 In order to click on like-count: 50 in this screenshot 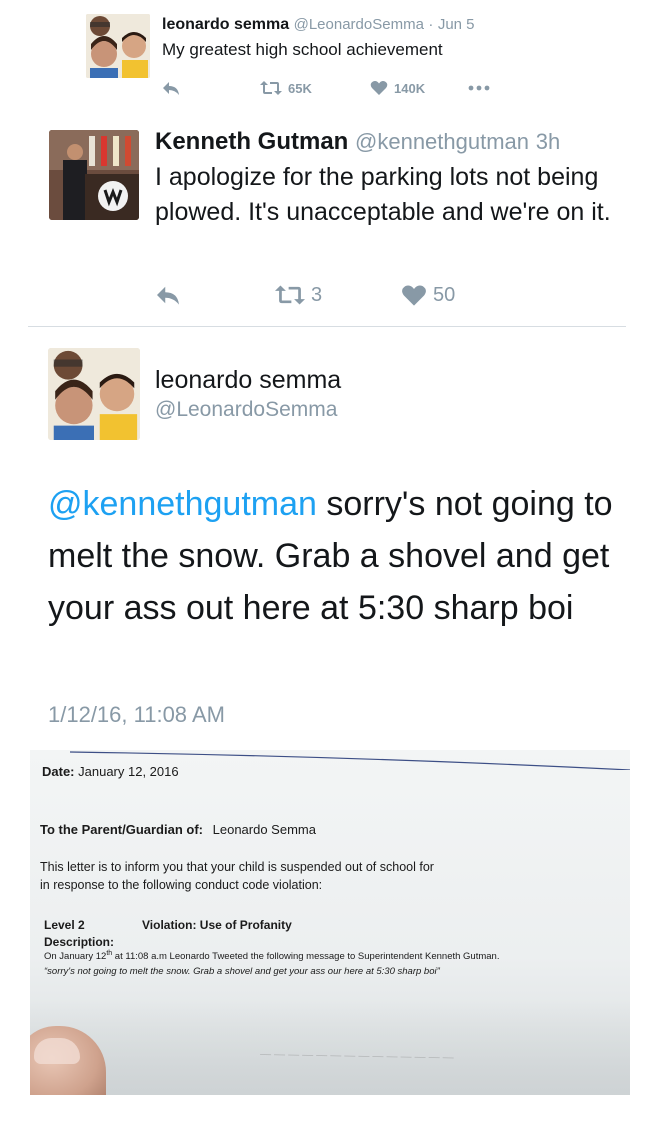, I will do `click(444, 294)`.